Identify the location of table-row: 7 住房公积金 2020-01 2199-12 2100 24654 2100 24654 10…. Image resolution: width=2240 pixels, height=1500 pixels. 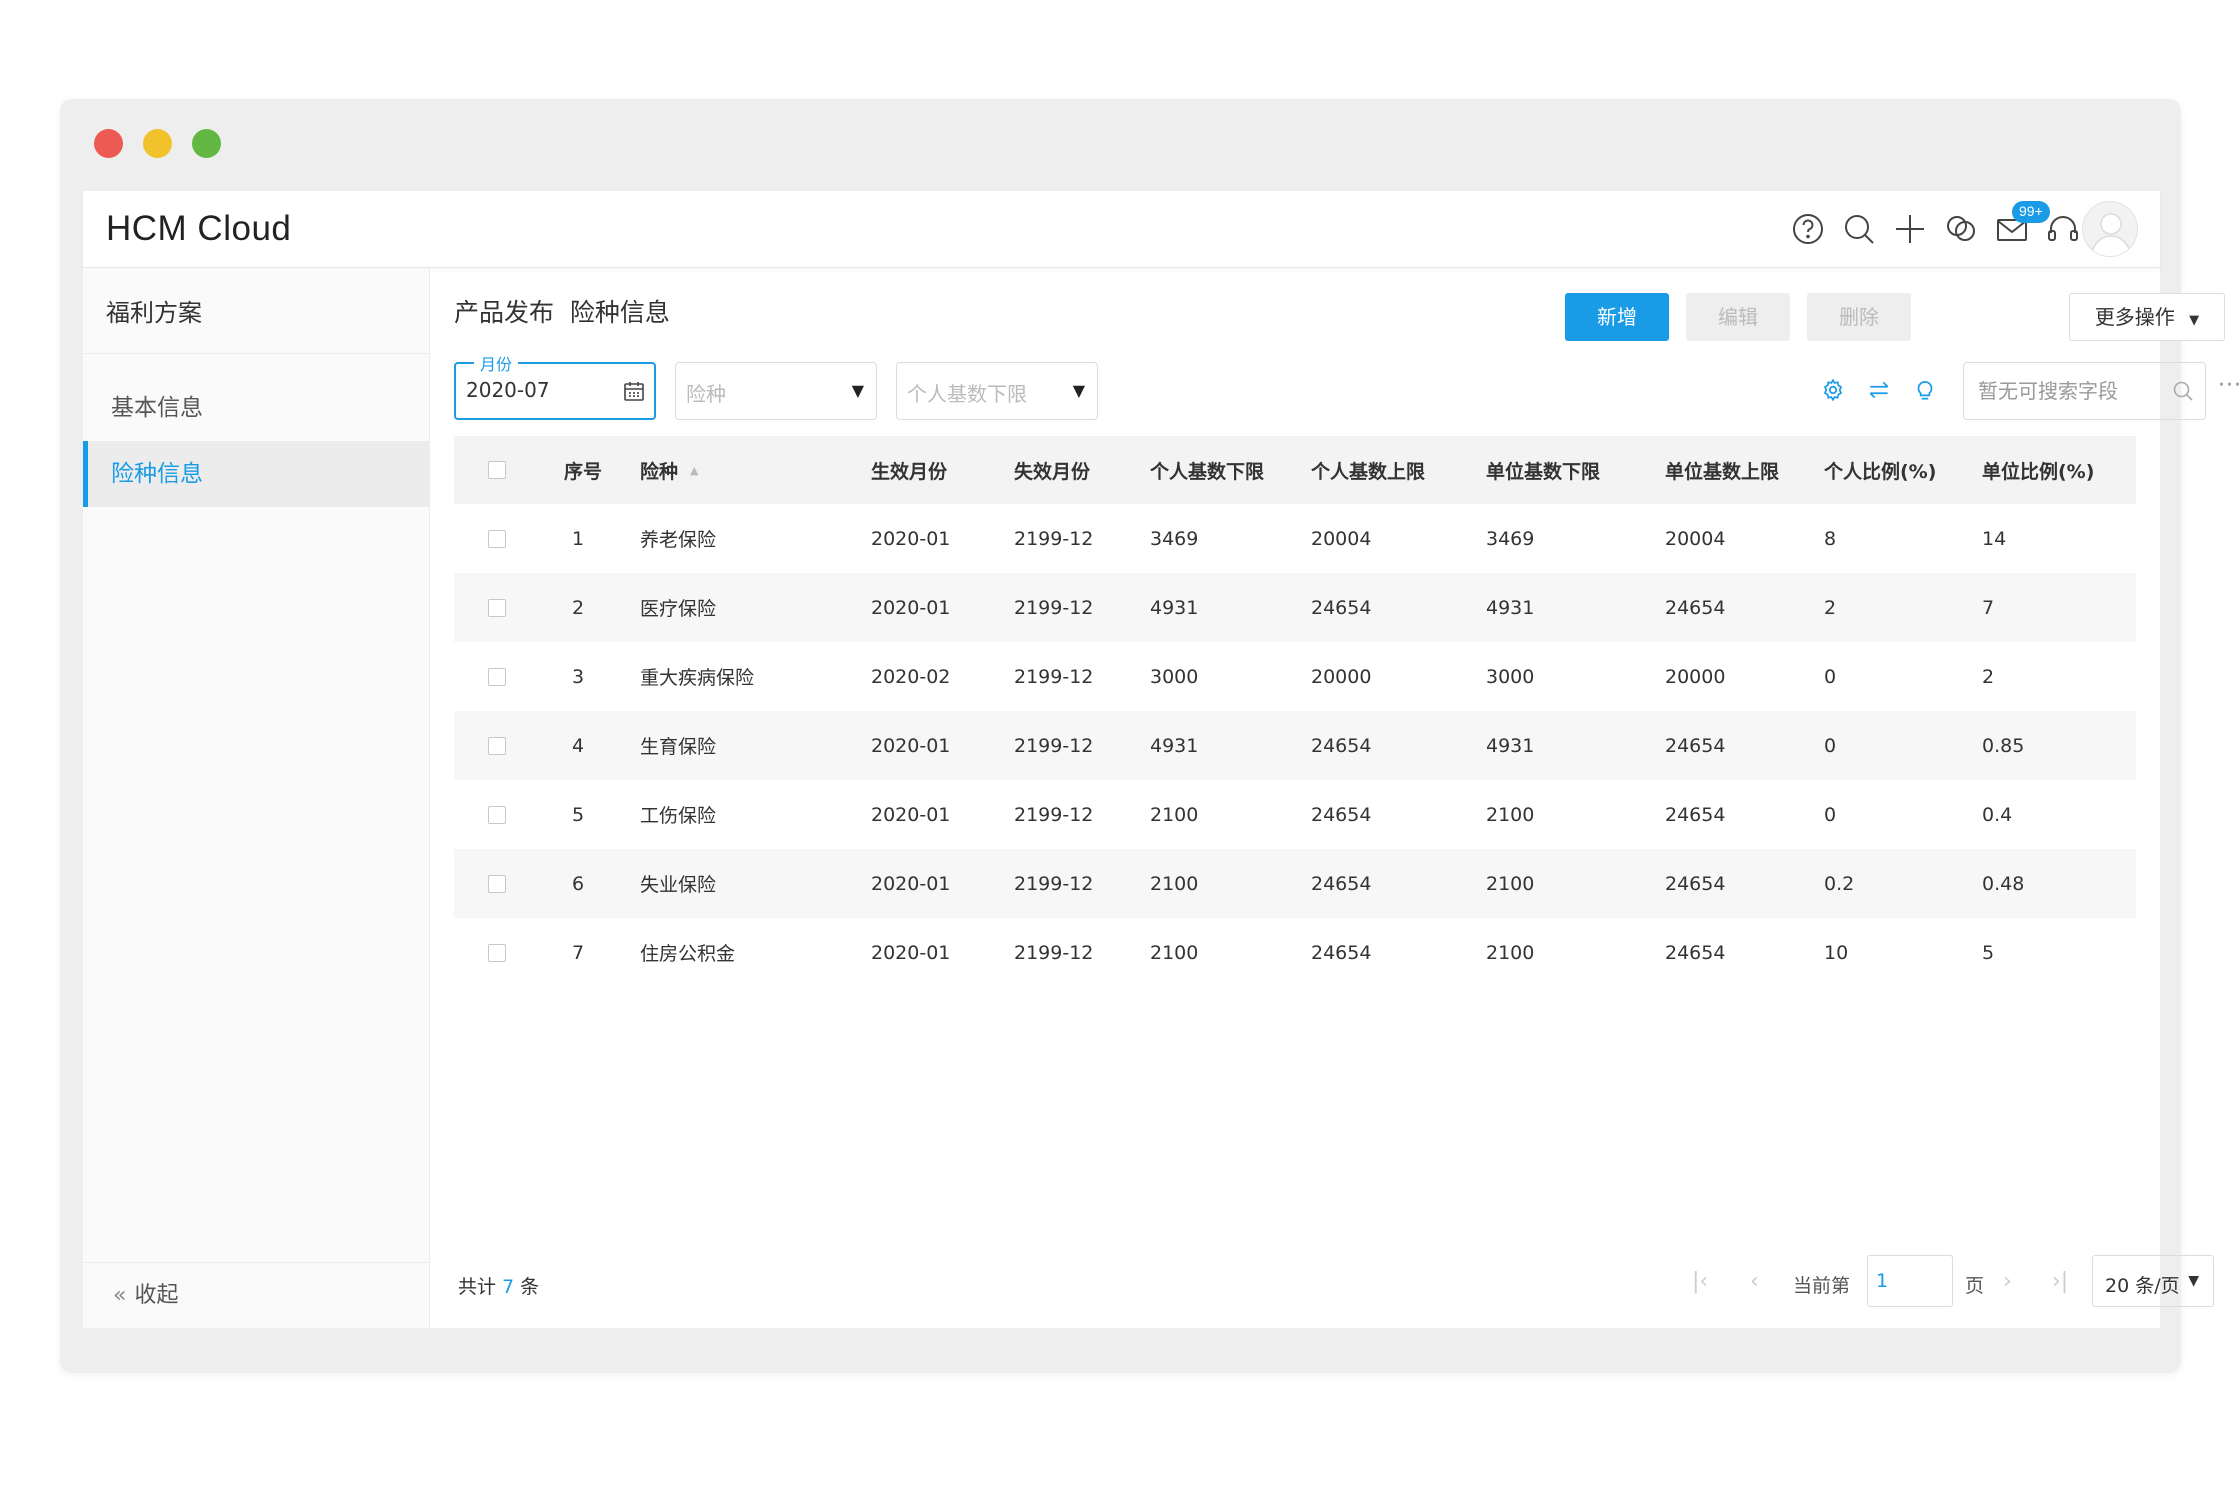
(1295, 952).